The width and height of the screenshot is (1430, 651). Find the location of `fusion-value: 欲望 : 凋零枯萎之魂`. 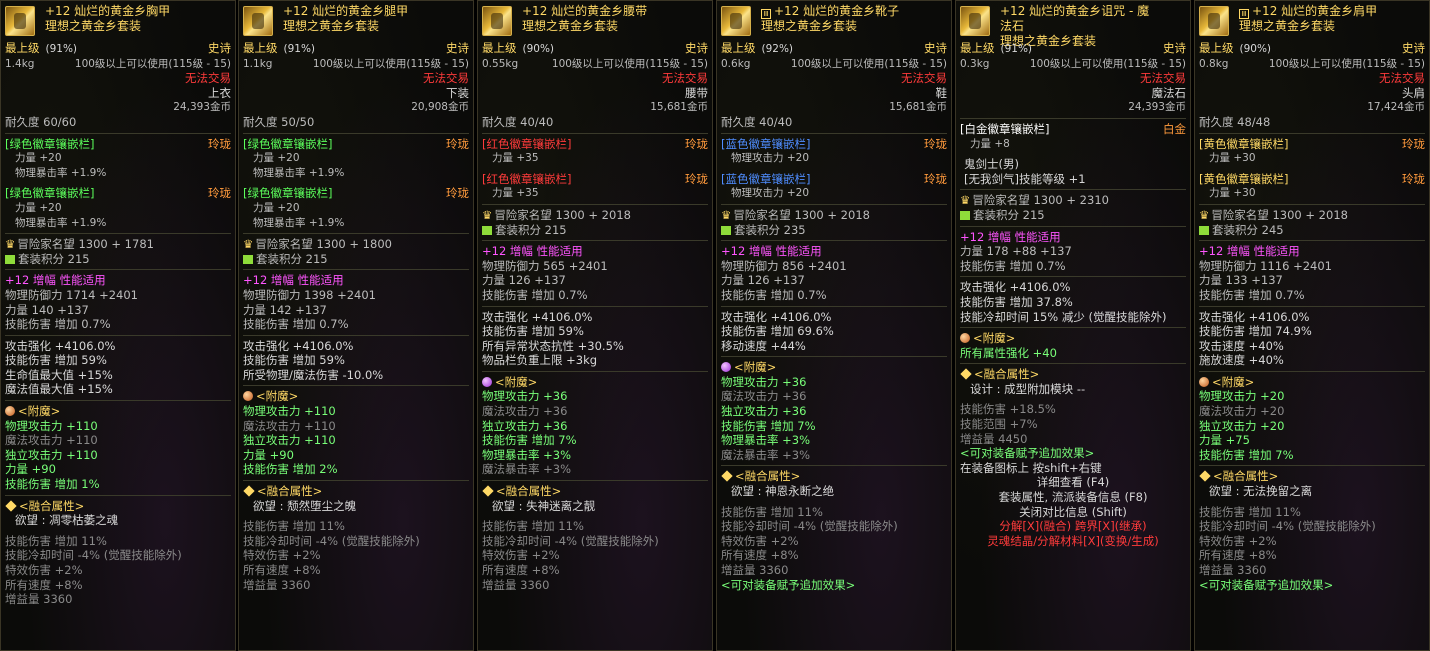

fusion-value: 欲望 : 凋零枯萎之魂 is located at coordinates (67, 520).